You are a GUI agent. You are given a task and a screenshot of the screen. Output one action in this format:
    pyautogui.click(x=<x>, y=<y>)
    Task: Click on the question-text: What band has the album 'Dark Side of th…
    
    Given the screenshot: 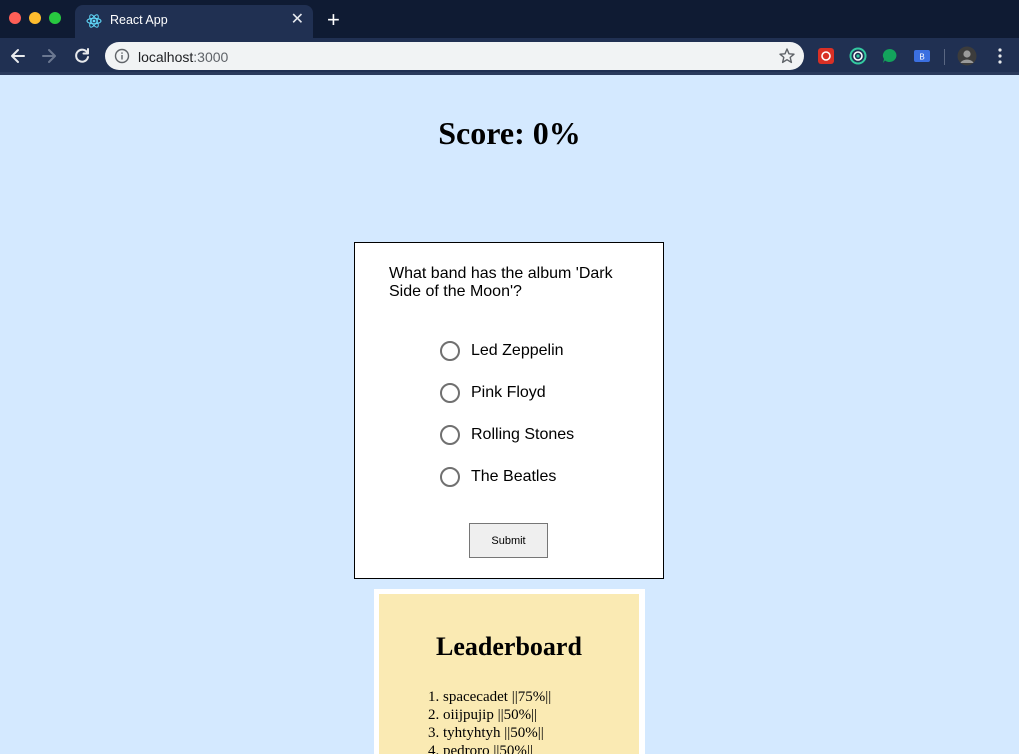 What is the action you would take?
    pyautogui.click(x=501, y=282)
    